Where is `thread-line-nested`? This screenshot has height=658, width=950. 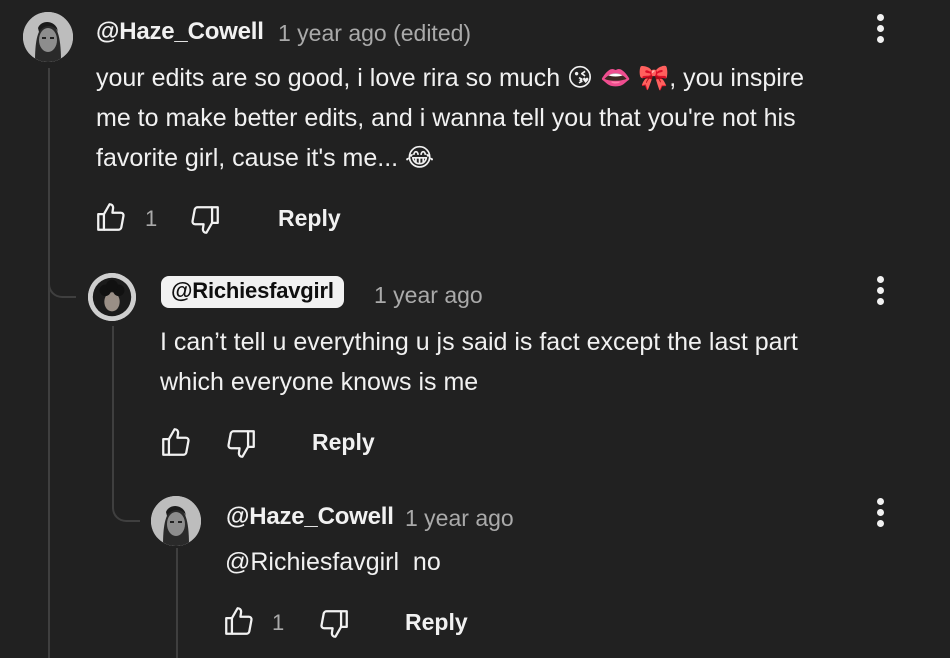 thread-line-nested is located at coordinates (177, 603).